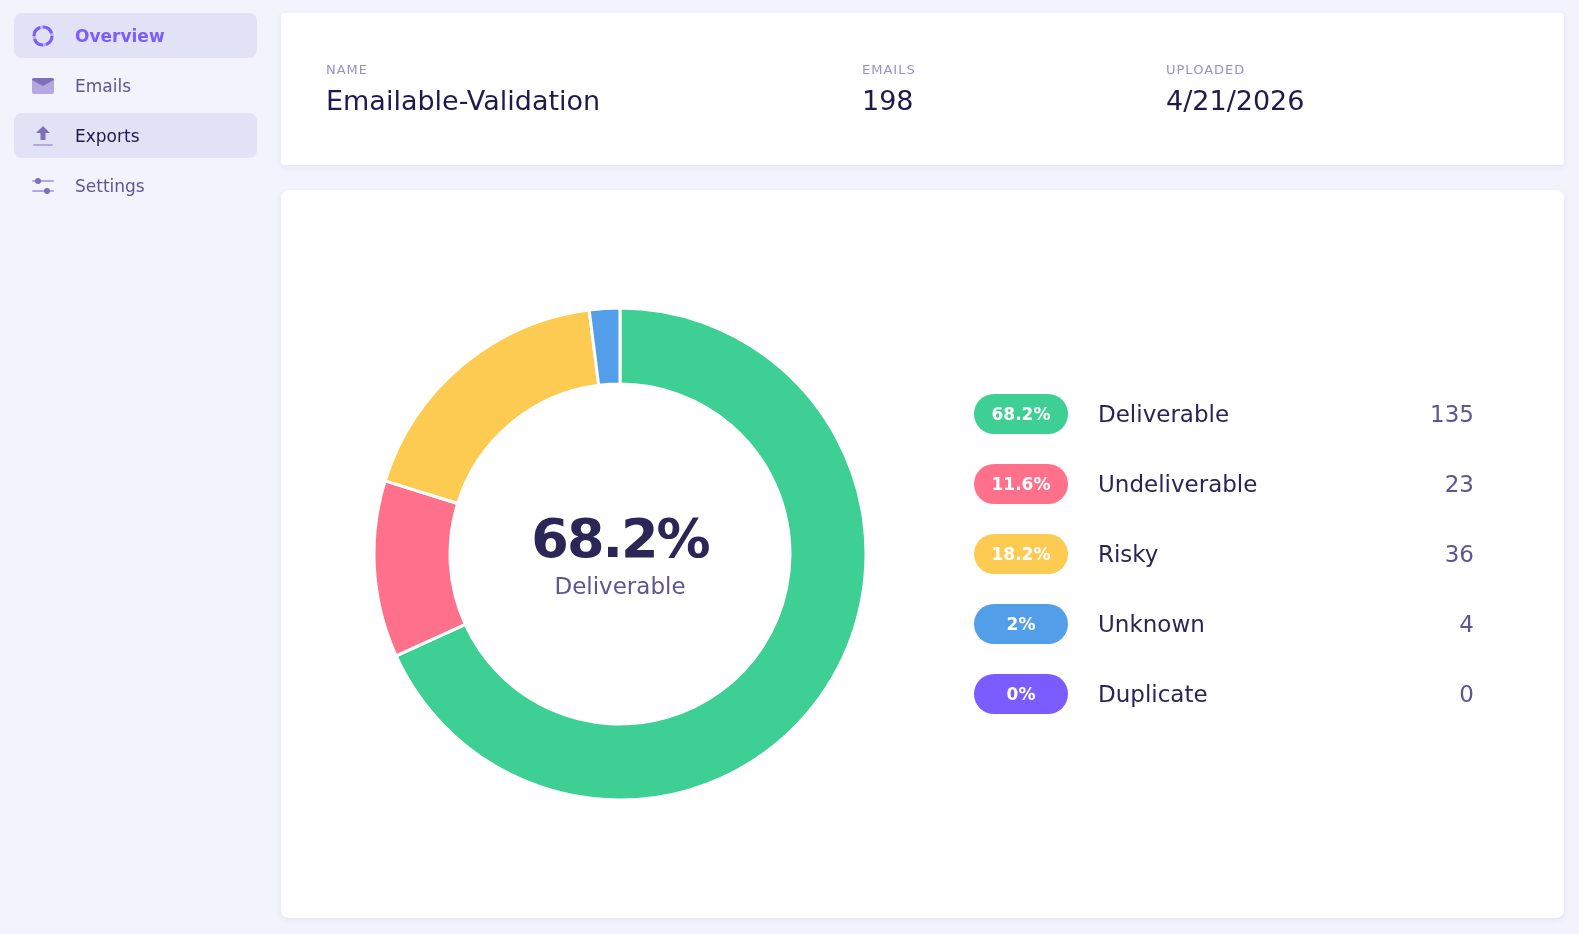 The width and height of the screenshot is (1579, 934). What do you see at coordinates (1452, 414) in the screenshot?
I see `legend-count: 135` at bounding box center [1452, 414].